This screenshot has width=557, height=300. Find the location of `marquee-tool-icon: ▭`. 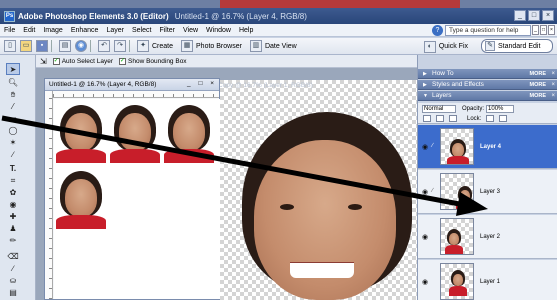

marquee-tool-icon: ▭ is located at coordinates (13, 119).